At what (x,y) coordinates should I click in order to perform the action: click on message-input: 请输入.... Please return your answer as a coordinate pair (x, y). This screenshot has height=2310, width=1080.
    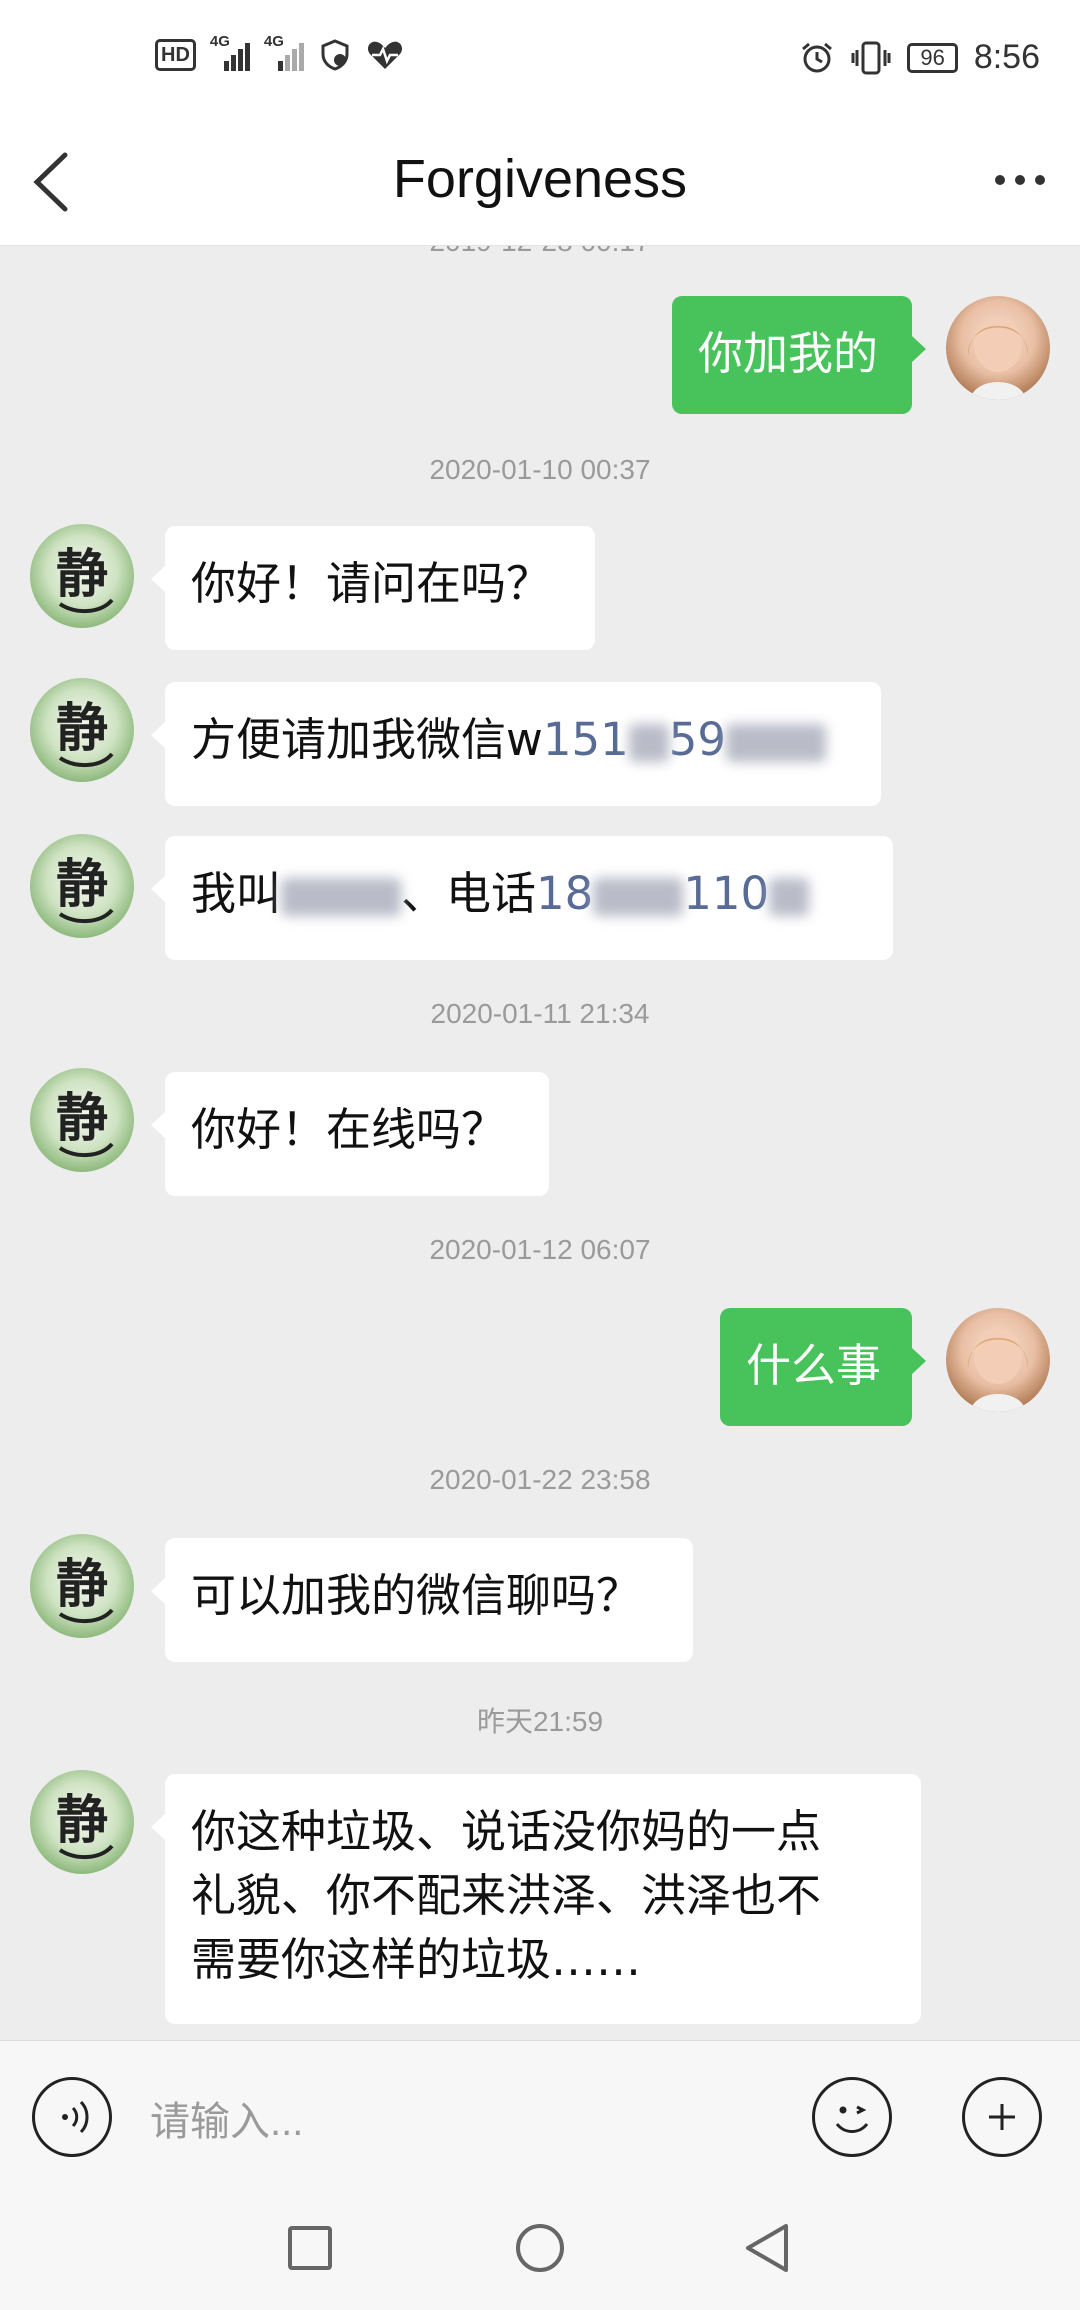
    Looking at the image, I should click on (226, 2118).